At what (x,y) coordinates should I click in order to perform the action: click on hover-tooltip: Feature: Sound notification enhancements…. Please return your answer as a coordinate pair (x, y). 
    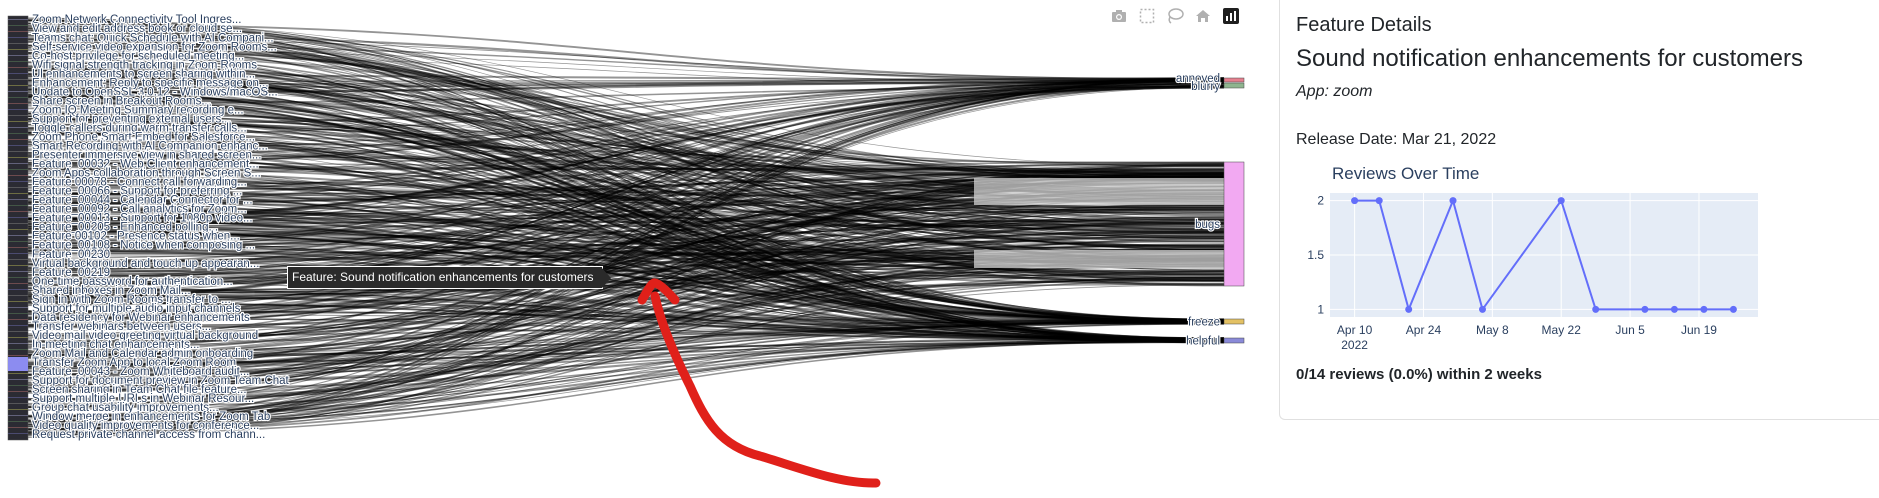
    Looking at the image, I should click on (448, 277).